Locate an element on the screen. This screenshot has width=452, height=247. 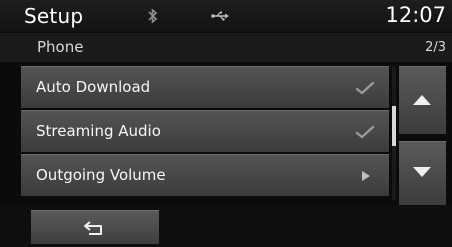
back-button is located at coordinates (95, 227).